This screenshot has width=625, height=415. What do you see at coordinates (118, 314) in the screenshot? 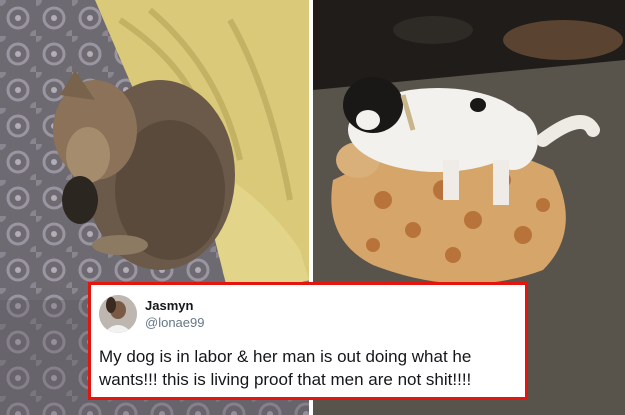
I see `avatar` at bounding box center [118, 314].